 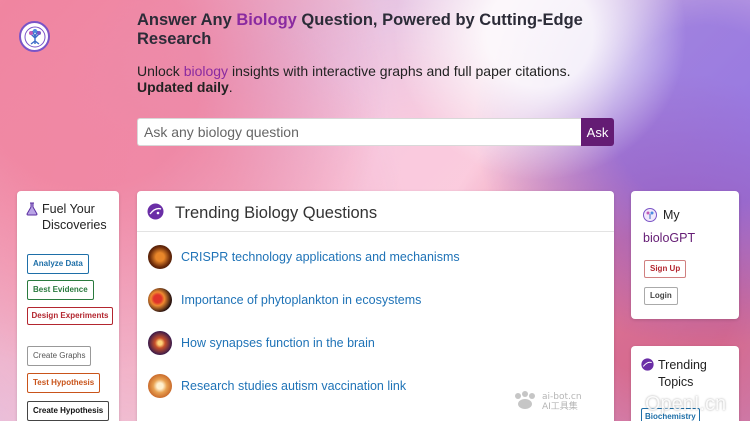 What do you see at coordinates (160, 386) in the screenshot?
I see `vaccine-thumbnail` at bounding box center [160, 386].